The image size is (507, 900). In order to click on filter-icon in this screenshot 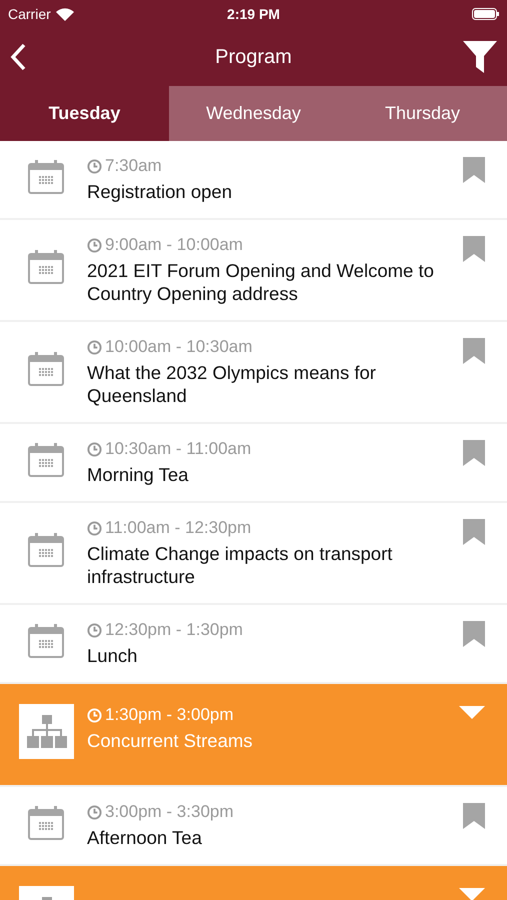, I will do `click(480, 57)`.